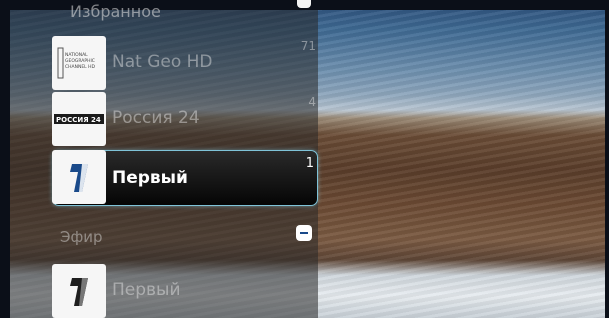  What do you see at coordinates (304, 4) in the screenshot?
I see `group-toggle-button` at bounding box center [304, 4].